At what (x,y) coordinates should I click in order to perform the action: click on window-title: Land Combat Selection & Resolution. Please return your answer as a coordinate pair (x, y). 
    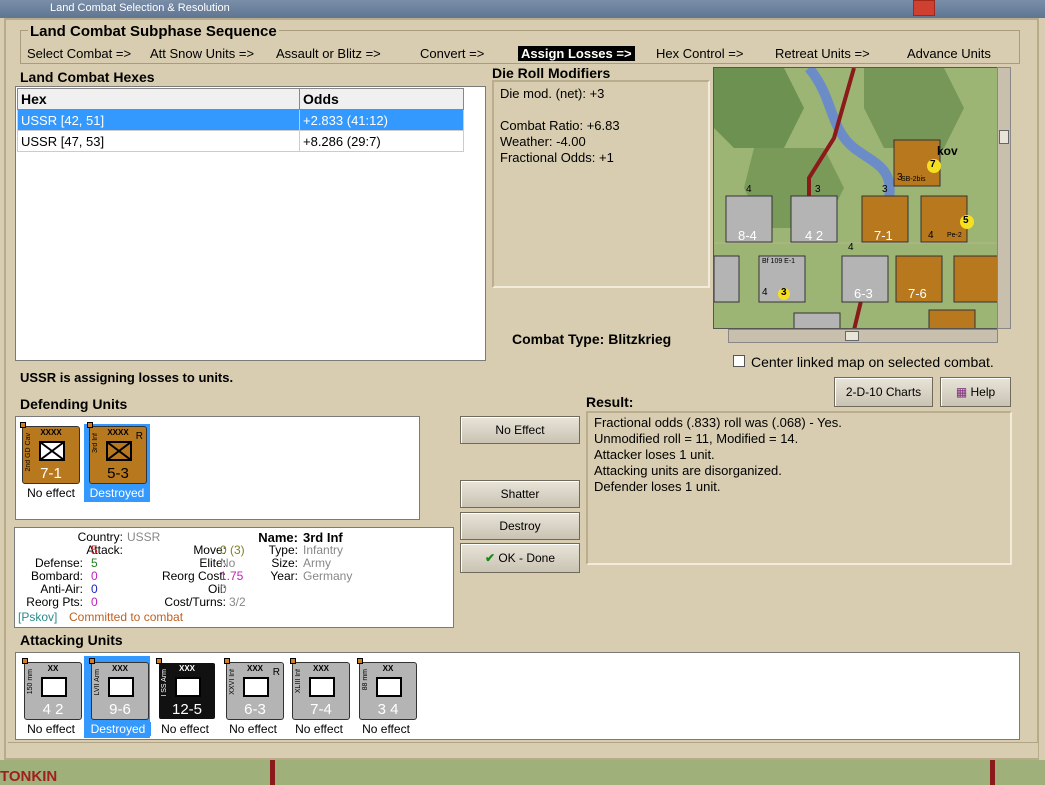
    Looking at the image, I should click on (140, 8).